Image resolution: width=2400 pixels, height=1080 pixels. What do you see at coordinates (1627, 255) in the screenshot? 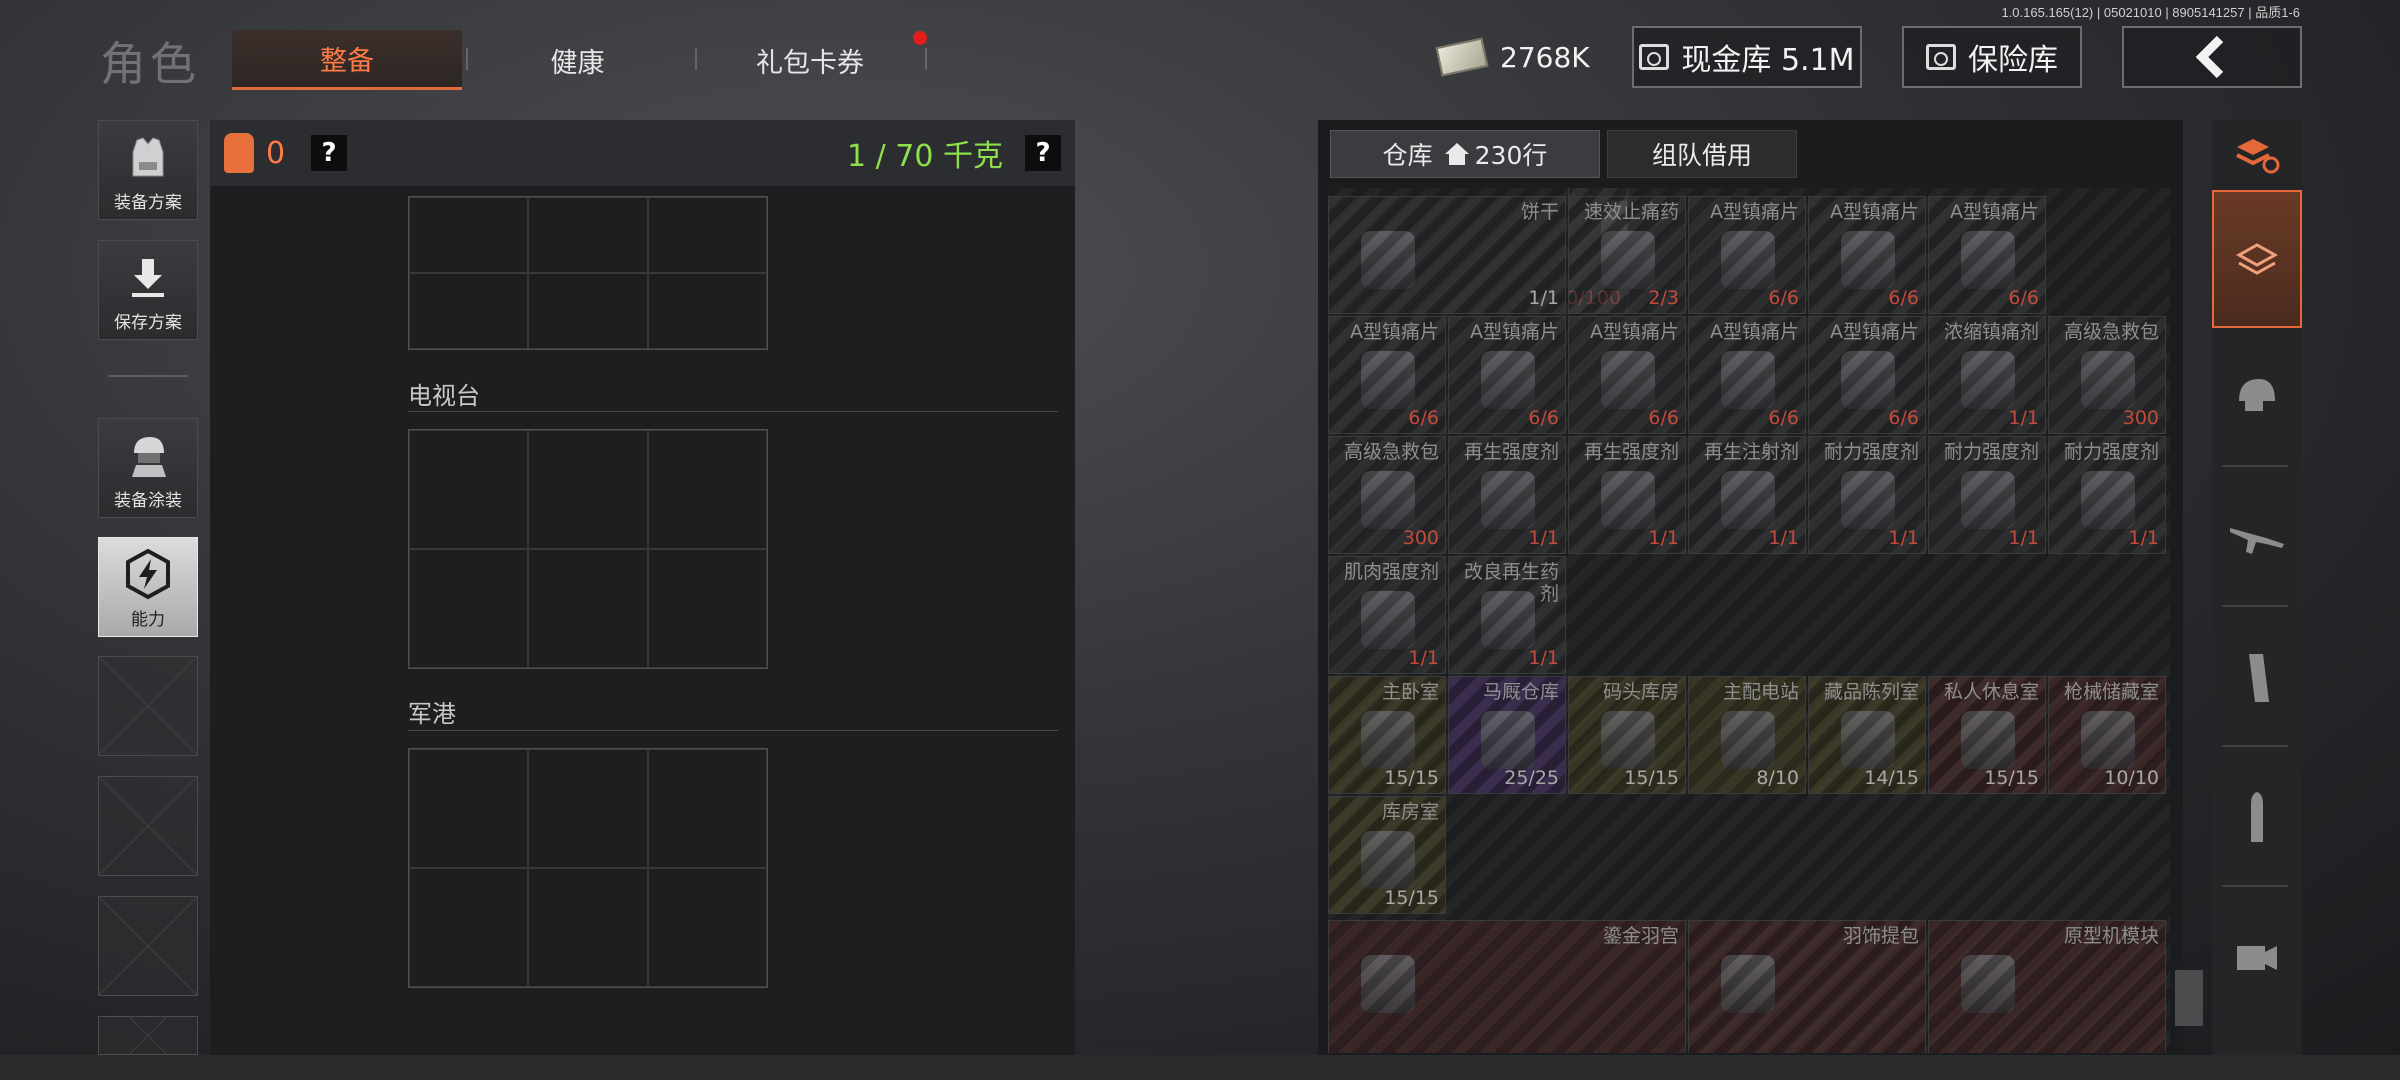
I see `inventory-item: 速效止痛药 2/3` at bounding box center [1627, 255].